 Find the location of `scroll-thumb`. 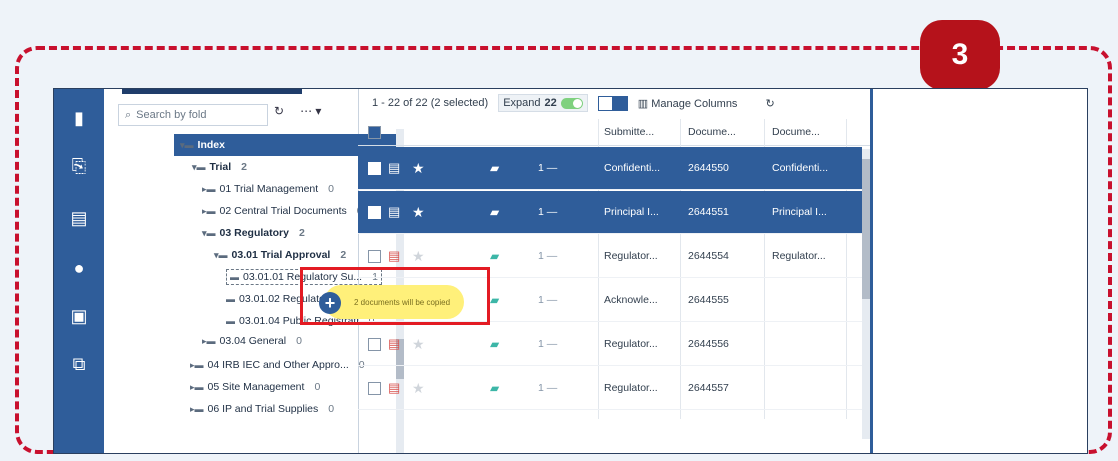

scroll-thumb is located at coordinates (866, 229).